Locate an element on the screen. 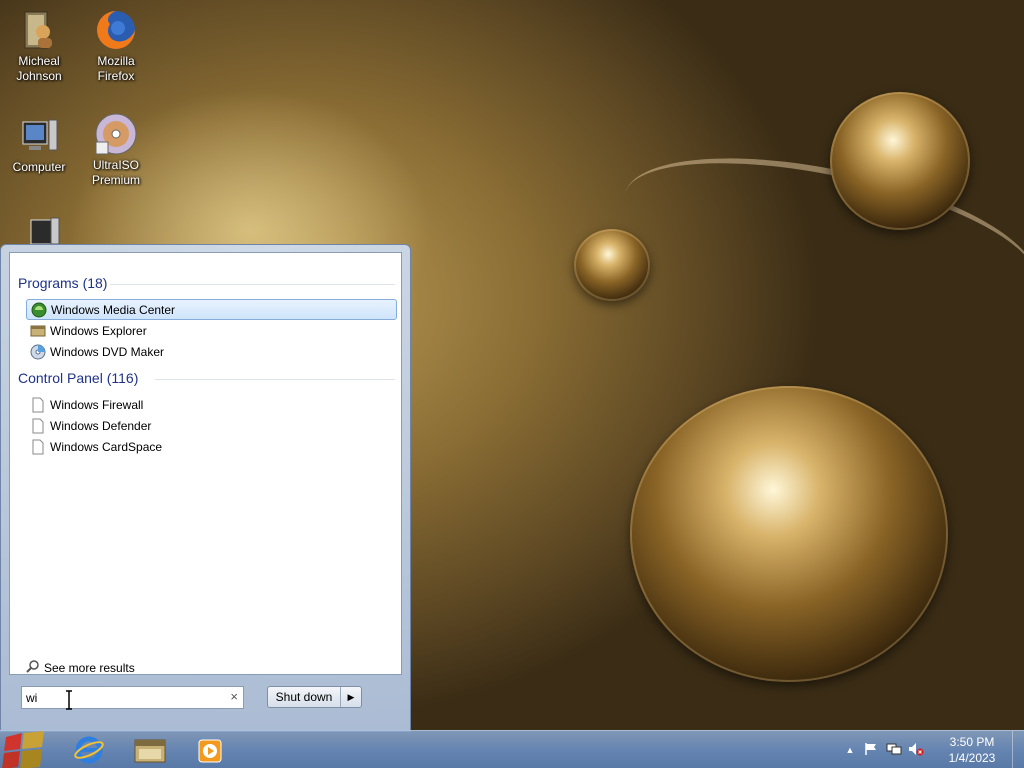 Image resolution: width=1024 pixels, height=768 pixels. desktop-icon-label: Micheal is located at coordinates (39, 61).